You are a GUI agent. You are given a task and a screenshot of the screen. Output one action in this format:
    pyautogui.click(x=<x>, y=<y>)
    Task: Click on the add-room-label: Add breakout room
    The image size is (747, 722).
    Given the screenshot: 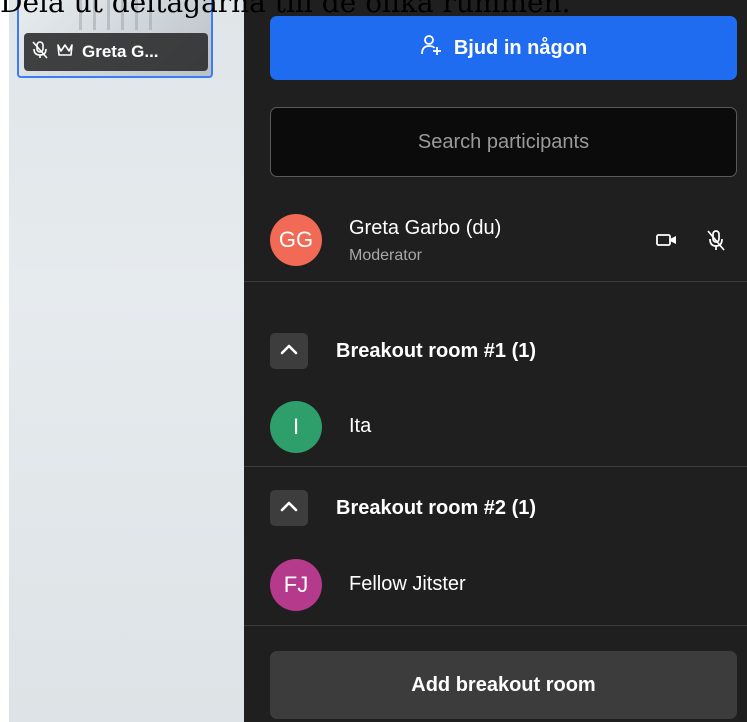 What is the action you would take?
    pyautogui.click(x=503, y=684)
    